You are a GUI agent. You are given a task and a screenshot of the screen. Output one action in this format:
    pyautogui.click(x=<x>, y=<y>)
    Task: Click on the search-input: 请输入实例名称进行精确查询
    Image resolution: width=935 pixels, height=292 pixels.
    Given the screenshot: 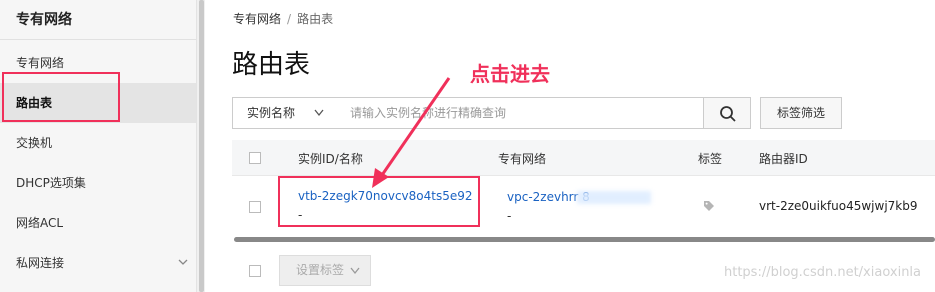 What is the action you would take?
    pyautogui.click(x=519, y=113)
    